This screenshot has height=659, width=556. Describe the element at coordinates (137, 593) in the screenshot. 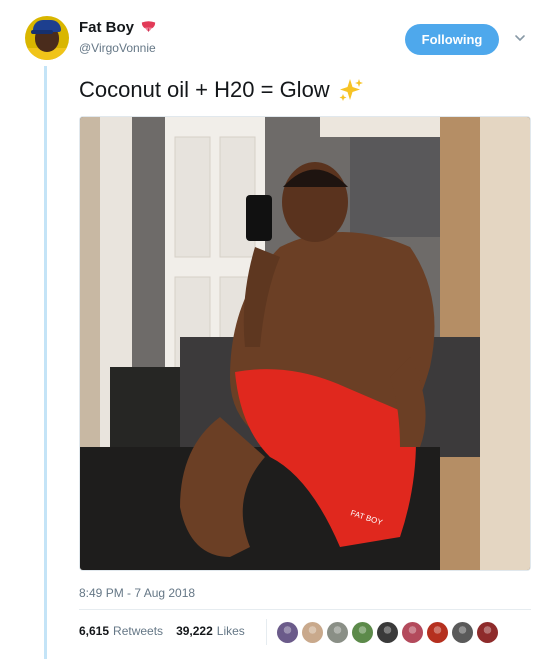

I see `tweet-timestamp: 8:49 PM - 7 Aug 2018` at that location.